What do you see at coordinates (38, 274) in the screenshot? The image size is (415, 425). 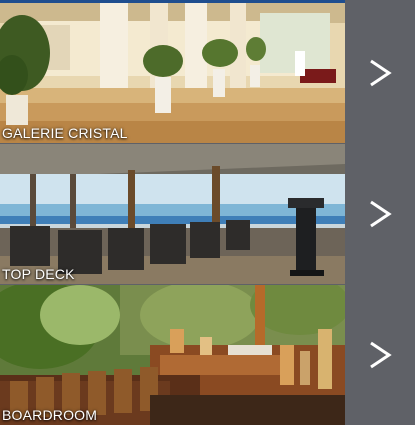 I see `venue-label: TOP DECK` at bounding box center [38, 274].